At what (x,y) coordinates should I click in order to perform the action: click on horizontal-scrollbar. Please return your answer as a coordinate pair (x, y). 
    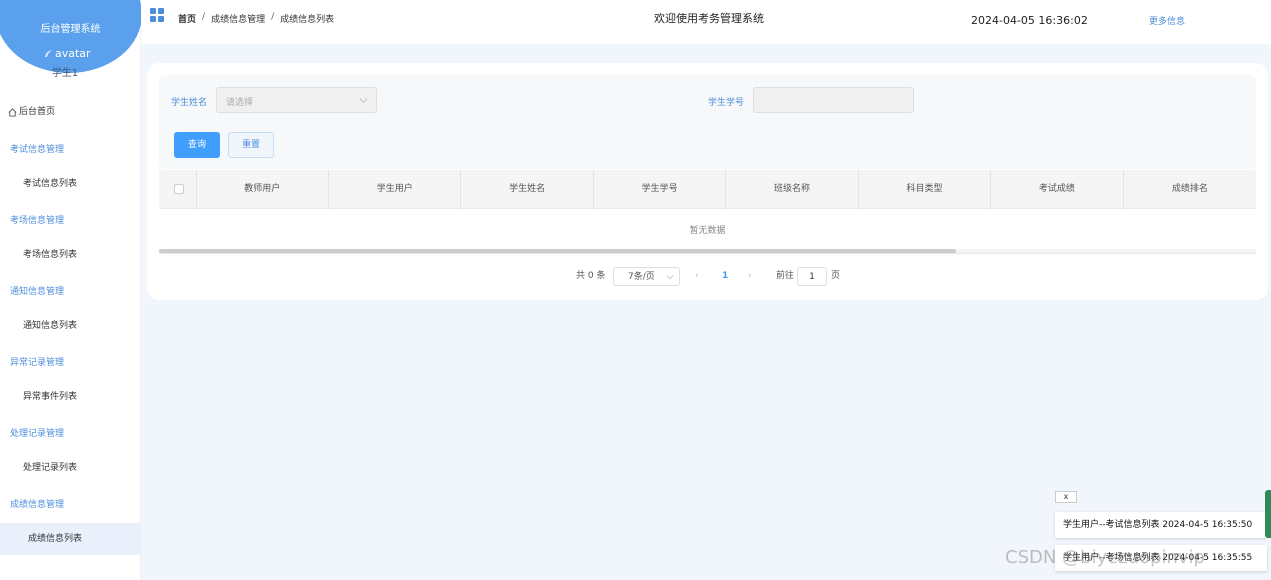
    Looking at the image, I should click on (707, 251).